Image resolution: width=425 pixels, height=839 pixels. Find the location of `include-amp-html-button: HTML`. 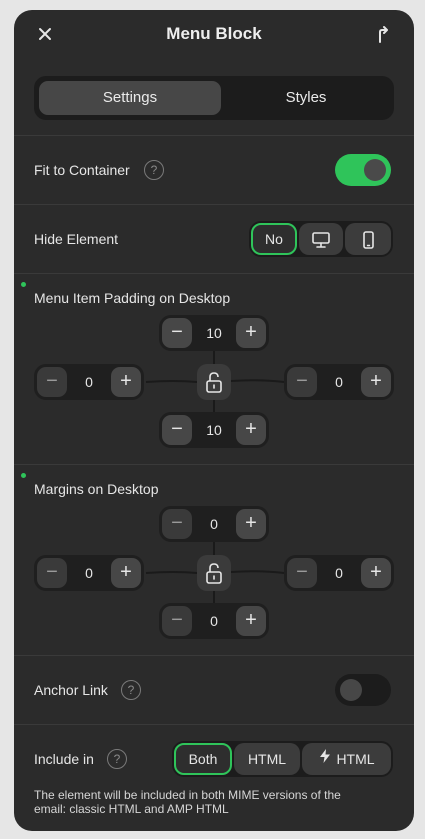

include-amp-html-button: HTML is located at coordinates (346, 759).